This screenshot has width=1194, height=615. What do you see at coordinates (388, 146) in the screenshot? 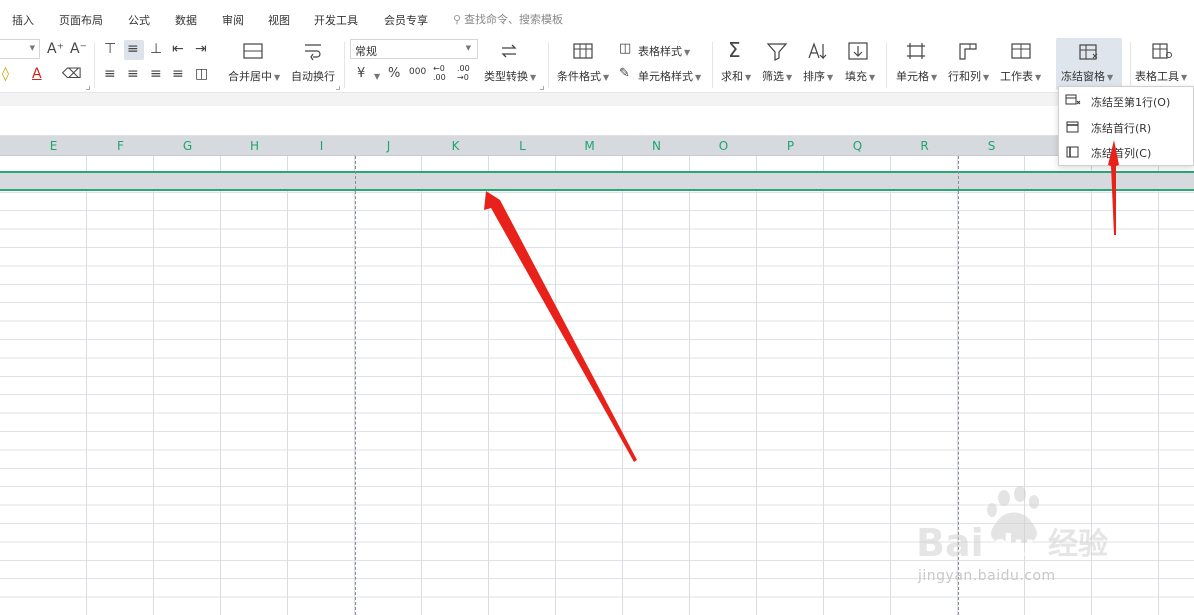
I see `column-header: J` at bounding box center [388, 146].